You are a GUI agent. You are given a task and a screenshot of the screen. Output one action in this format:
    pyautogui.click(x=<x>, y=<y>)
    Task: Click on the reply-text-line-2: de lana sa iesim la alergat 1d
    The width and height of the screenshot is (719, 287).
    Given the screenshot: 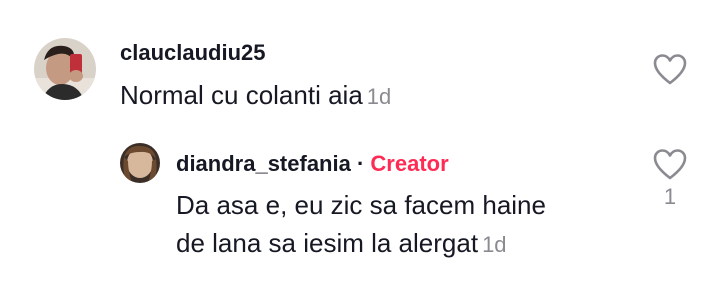 What is the action you would take?
    pyautogui.click(x=341, y=243)
    